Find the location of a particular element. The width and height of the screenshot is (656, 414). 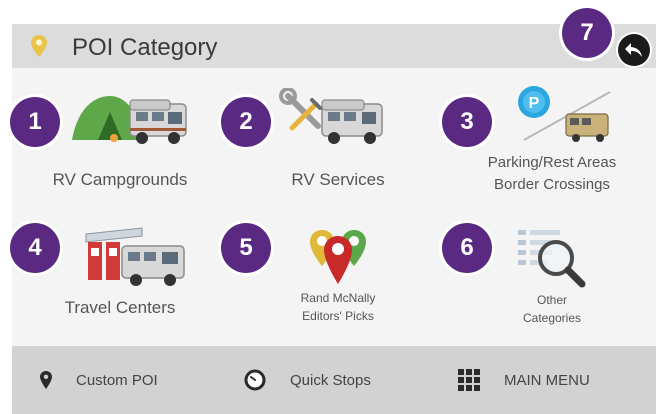

stopwatch-icon is located at coordinates (255, 380).